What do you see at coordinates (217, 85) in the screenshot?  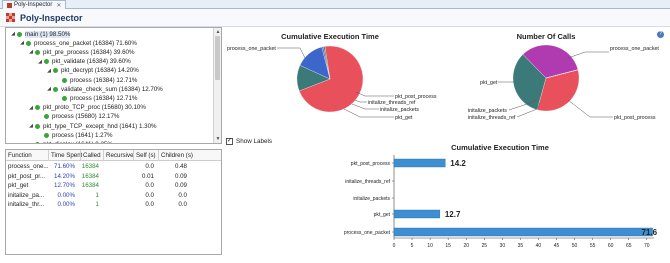 I see `tree-scrollbar: ▲ ▼` at bounding box center [217, 85].